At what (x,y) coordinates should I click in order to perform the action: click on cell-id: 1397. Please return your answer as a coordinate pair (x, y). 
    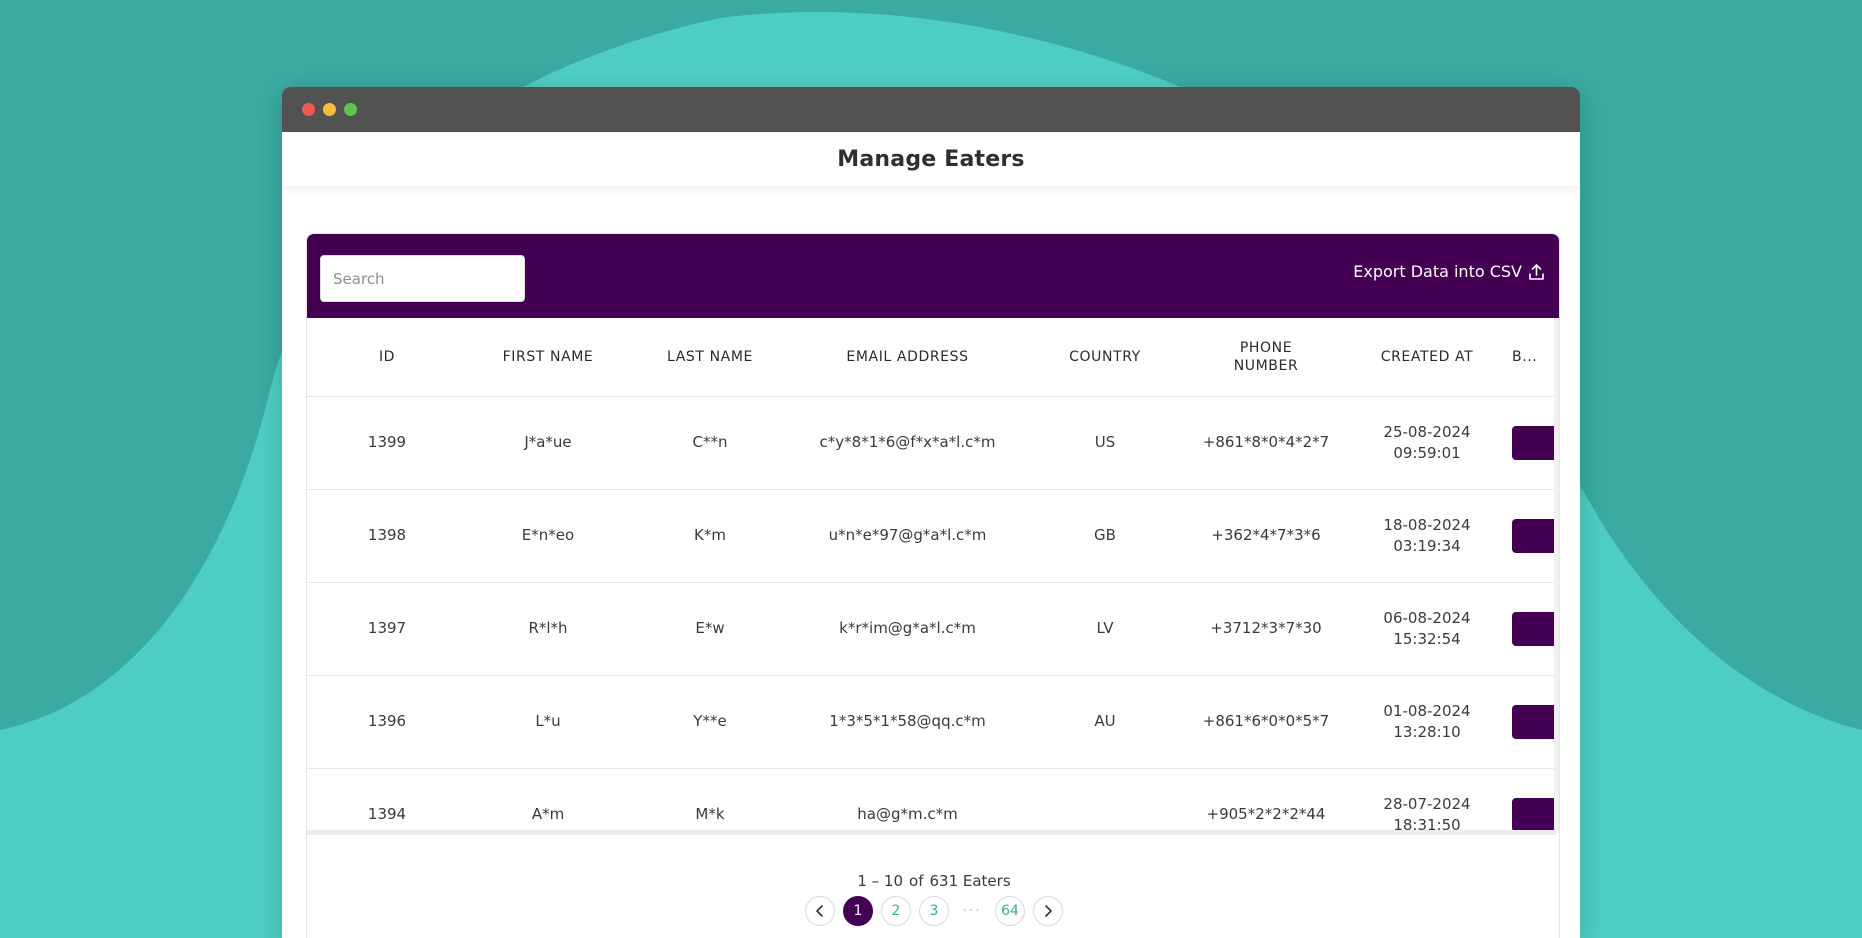
    Looking at the image, I should click on (387, 629).